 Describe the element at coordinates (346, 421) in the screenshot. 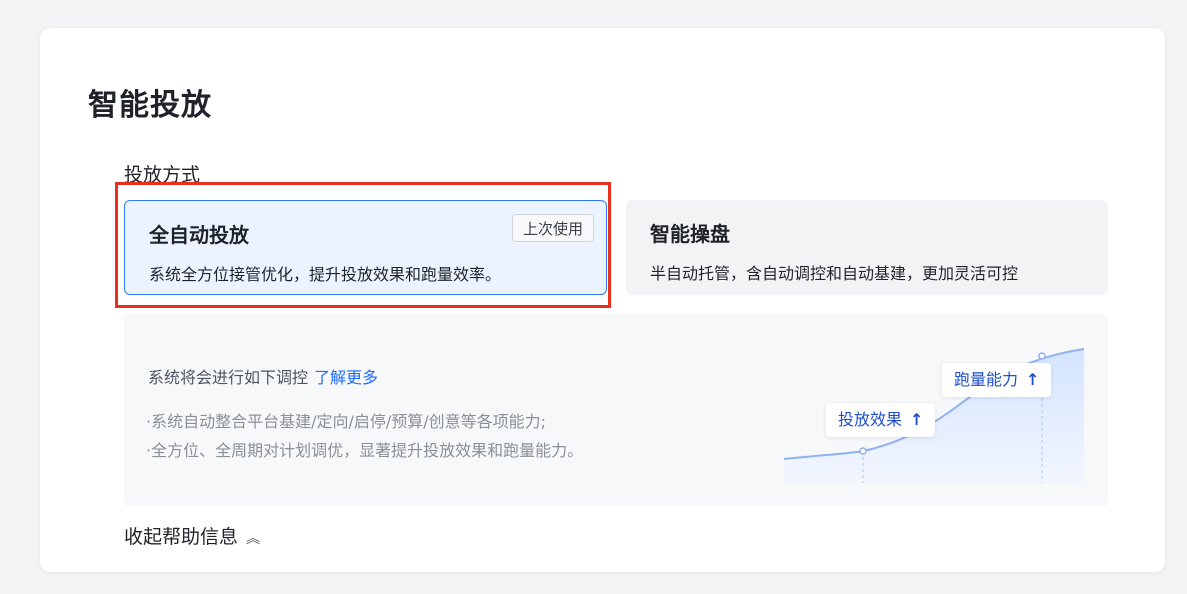

I see `help-line-1: ·系统自动整合平台基建/定向/启停/预算/创意等各项能力;` at that location.